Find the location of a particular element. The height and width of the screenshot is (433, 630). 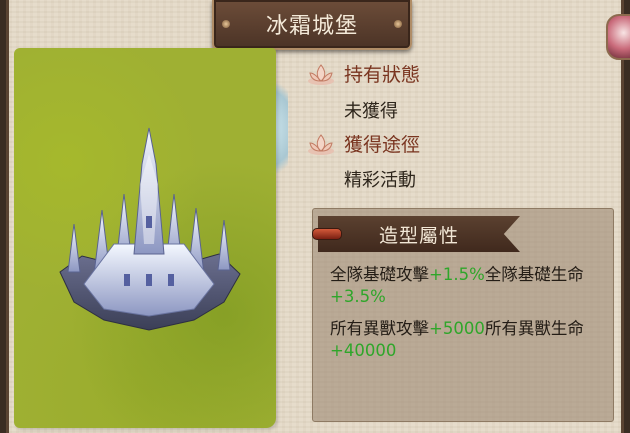

attribute-name: 全隊基礎攻擊 is located at coordinates (379, 274).